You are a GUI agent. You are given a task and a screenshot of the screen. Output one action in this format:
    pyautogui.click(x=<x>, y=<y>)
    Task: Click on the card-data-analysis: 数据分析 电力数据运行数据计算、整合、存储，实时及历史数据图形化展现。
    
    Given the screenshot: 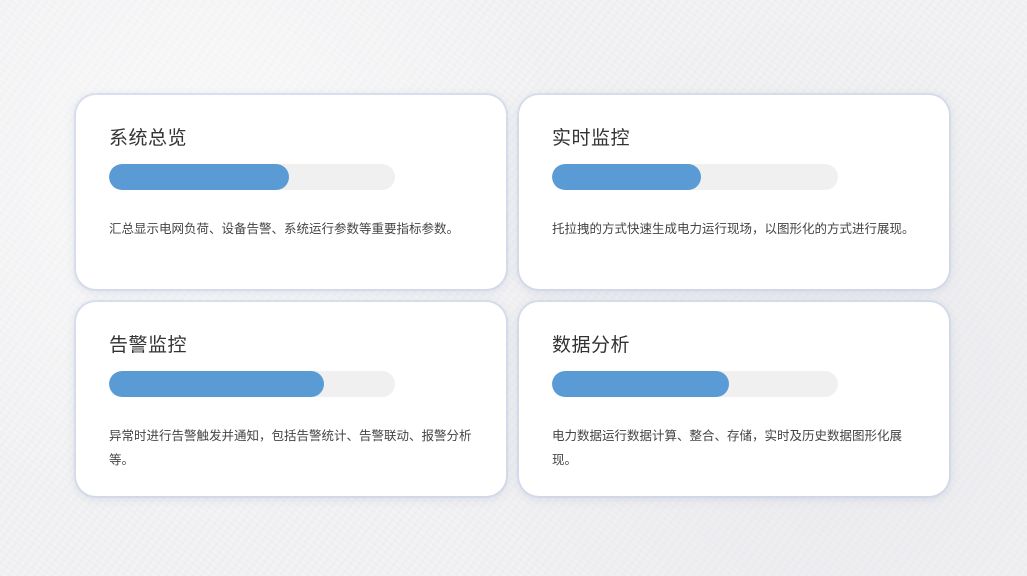 What is the action you would take?
    pyautogui.click(x=734, y=399)
    